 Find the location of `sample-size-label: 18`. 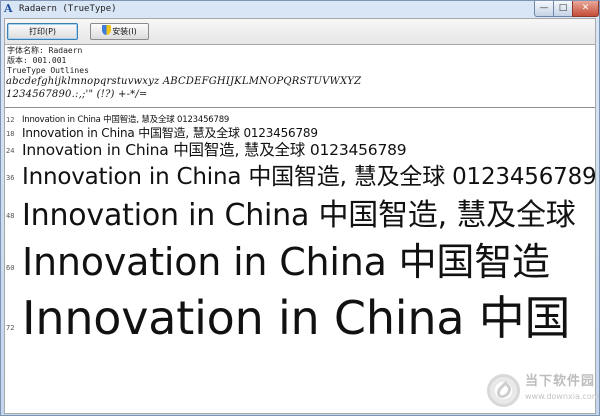

sample-size-label: 18 is located at coordinates (10, 134).